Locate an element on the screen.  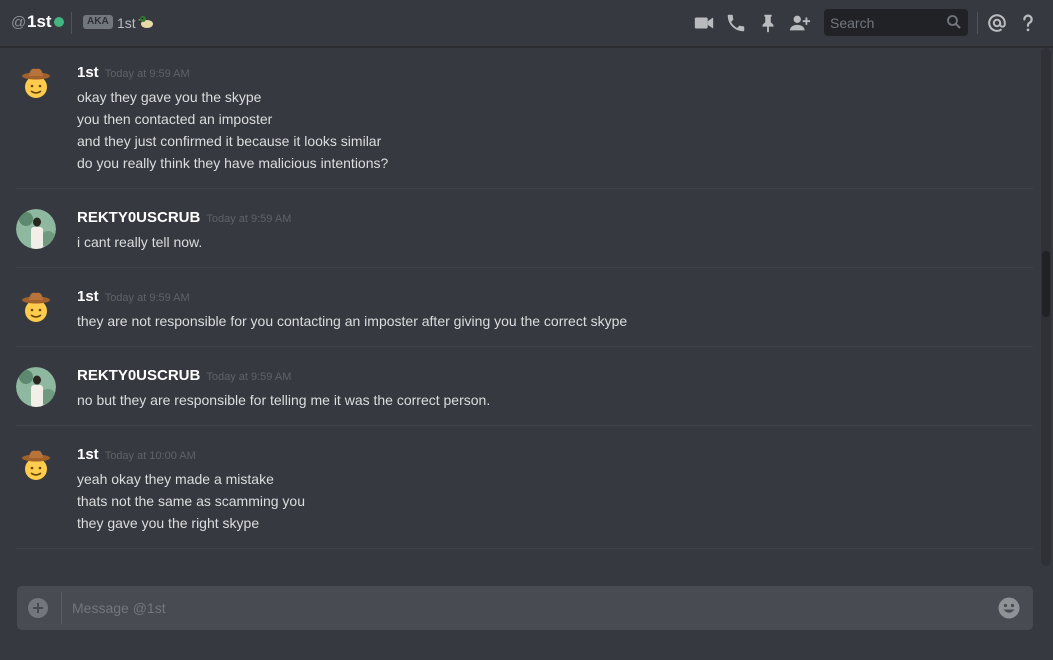
search-box: Search is located at coordinates (896, 22).